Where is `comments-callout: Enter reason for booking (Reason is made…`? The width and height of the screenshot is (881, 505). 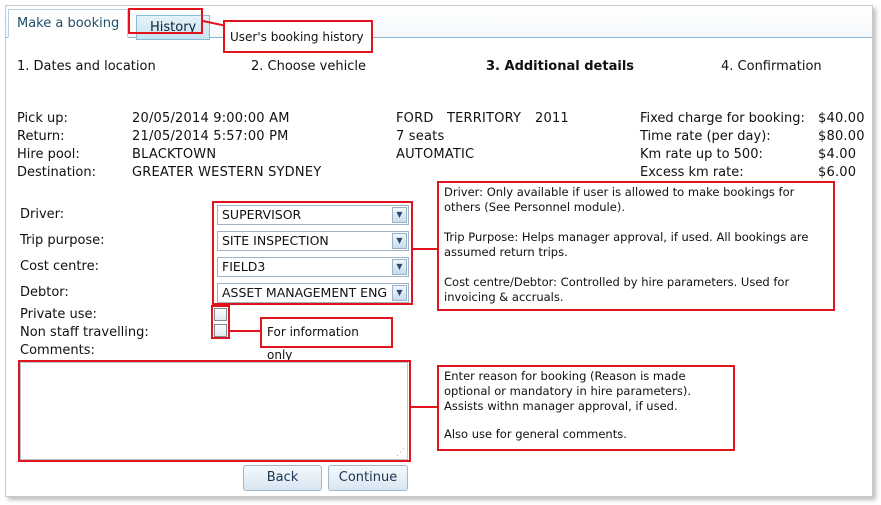
comments-callout: Enter reason for booking (Reason is made… is located at coordinates (586, 408).